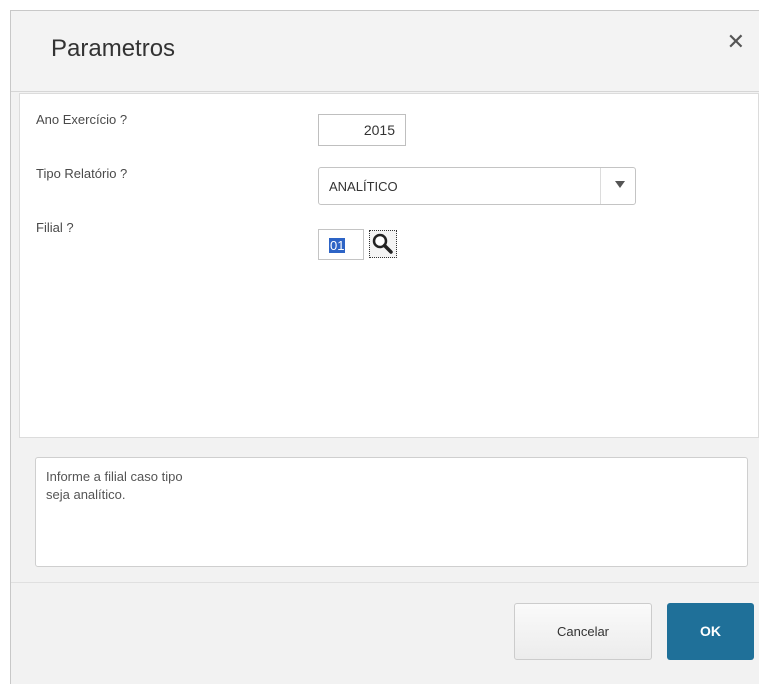 This screenshot has height=684, width=759. I want to click on help-text-line: seja analítico., so click(86, 494).